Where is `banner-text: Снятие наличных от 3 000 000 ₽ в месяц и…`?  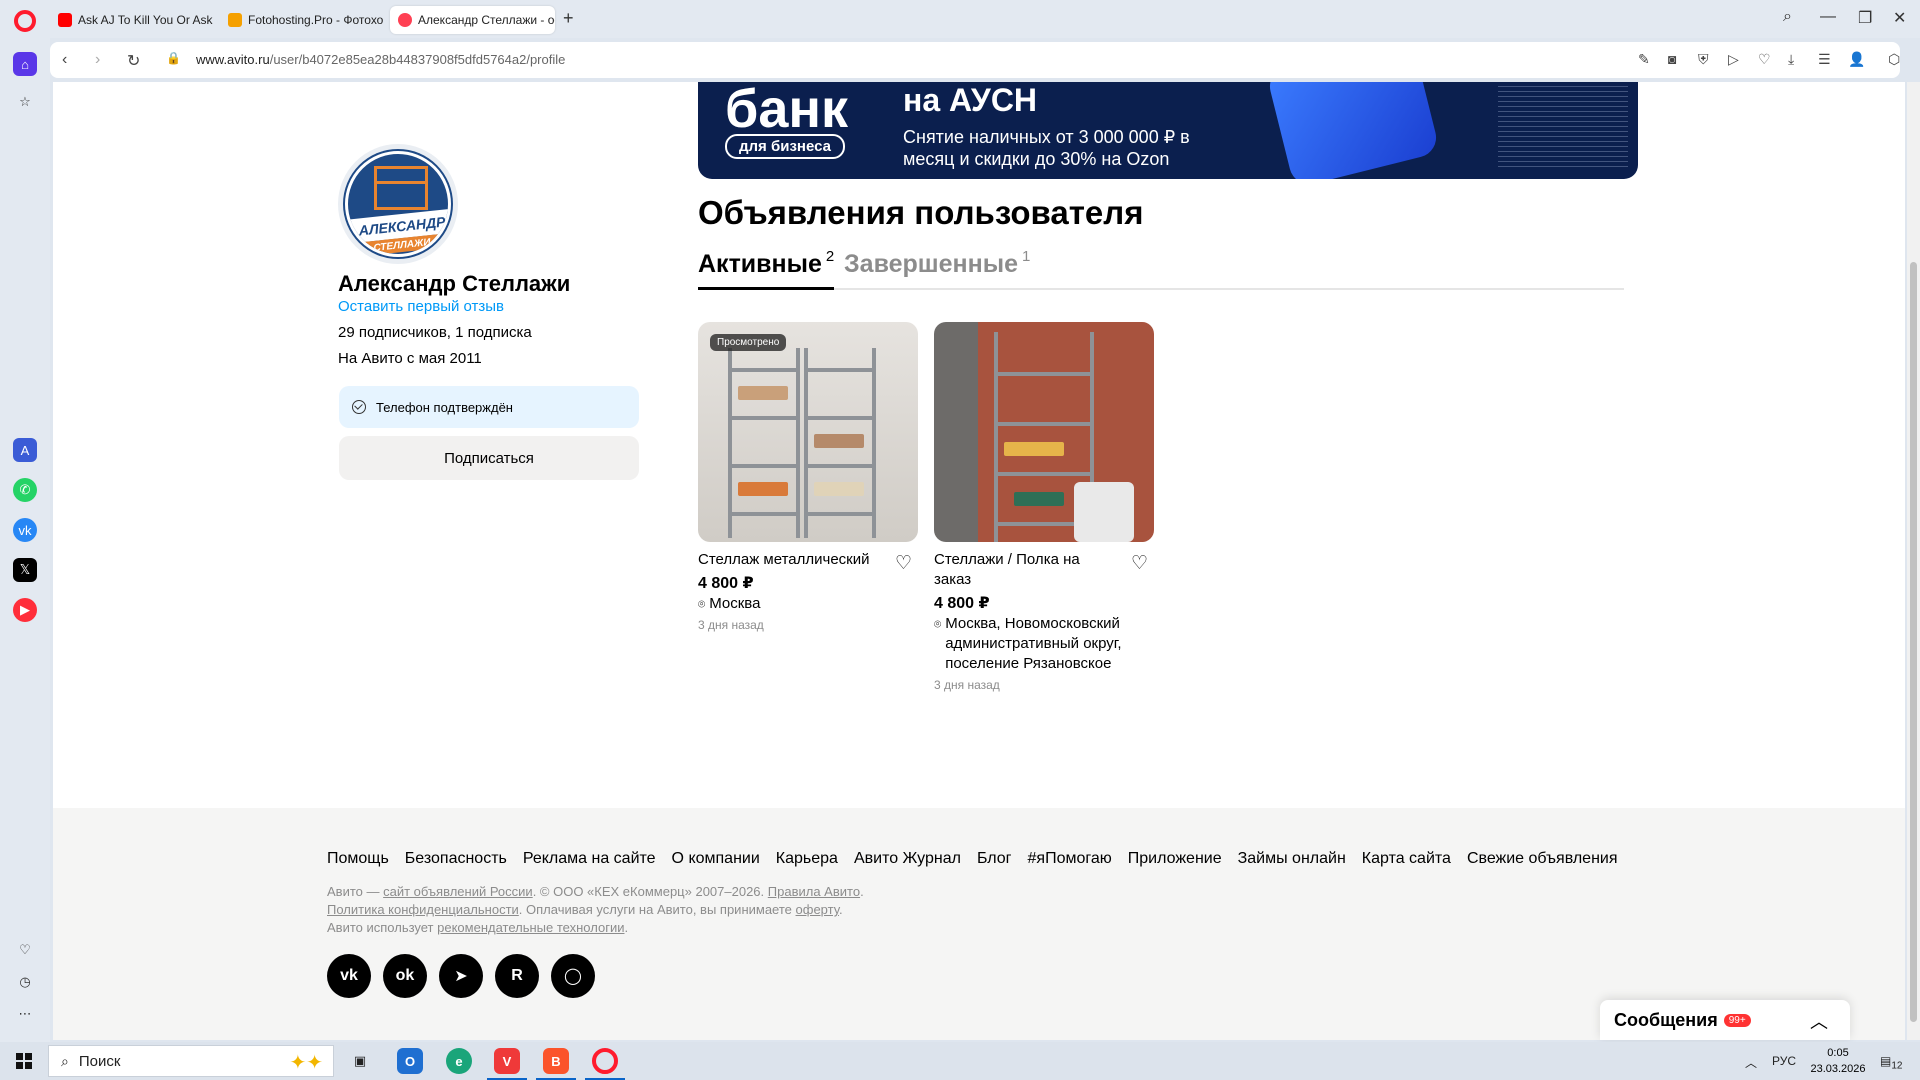
banner-text: Снятие наличных от 3 000 000 ₽ в месяц и… is located at coordinates (1046, 148).